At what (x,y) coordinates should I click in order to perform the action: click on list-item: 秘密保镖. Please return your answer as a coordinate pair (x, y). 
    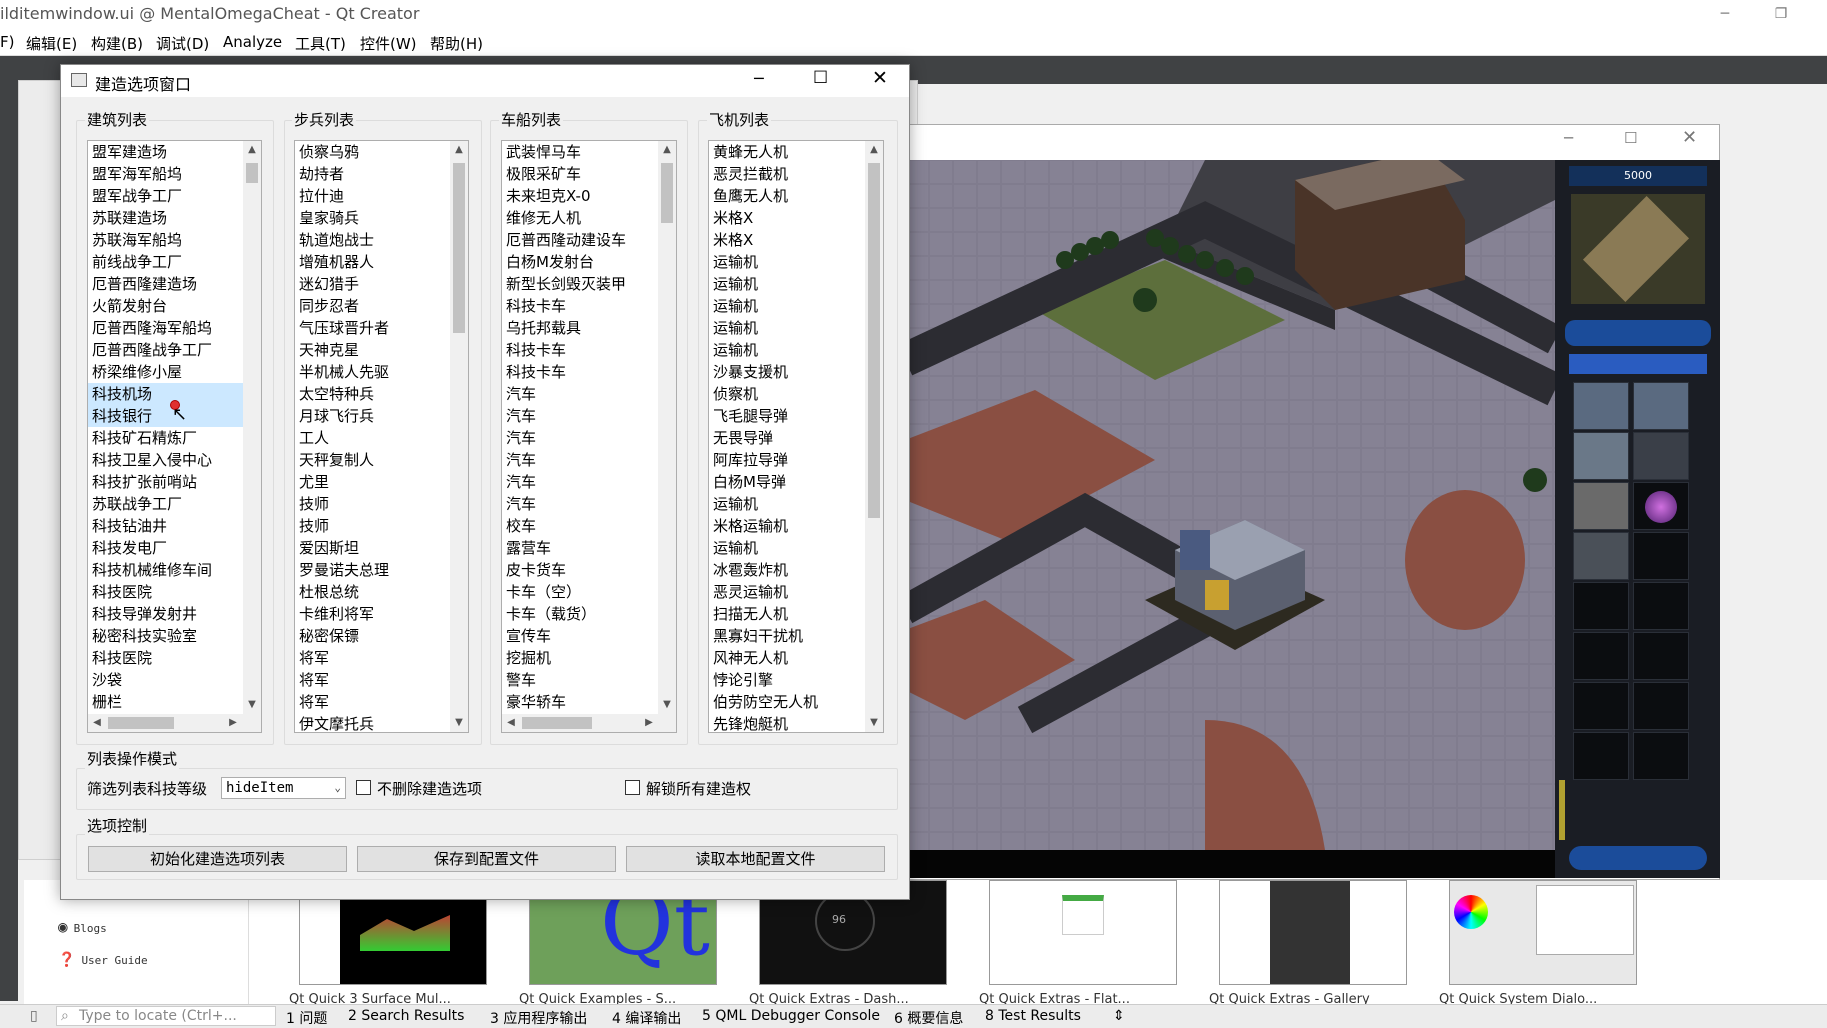
    Looking at the image, I should click on (372, 636).